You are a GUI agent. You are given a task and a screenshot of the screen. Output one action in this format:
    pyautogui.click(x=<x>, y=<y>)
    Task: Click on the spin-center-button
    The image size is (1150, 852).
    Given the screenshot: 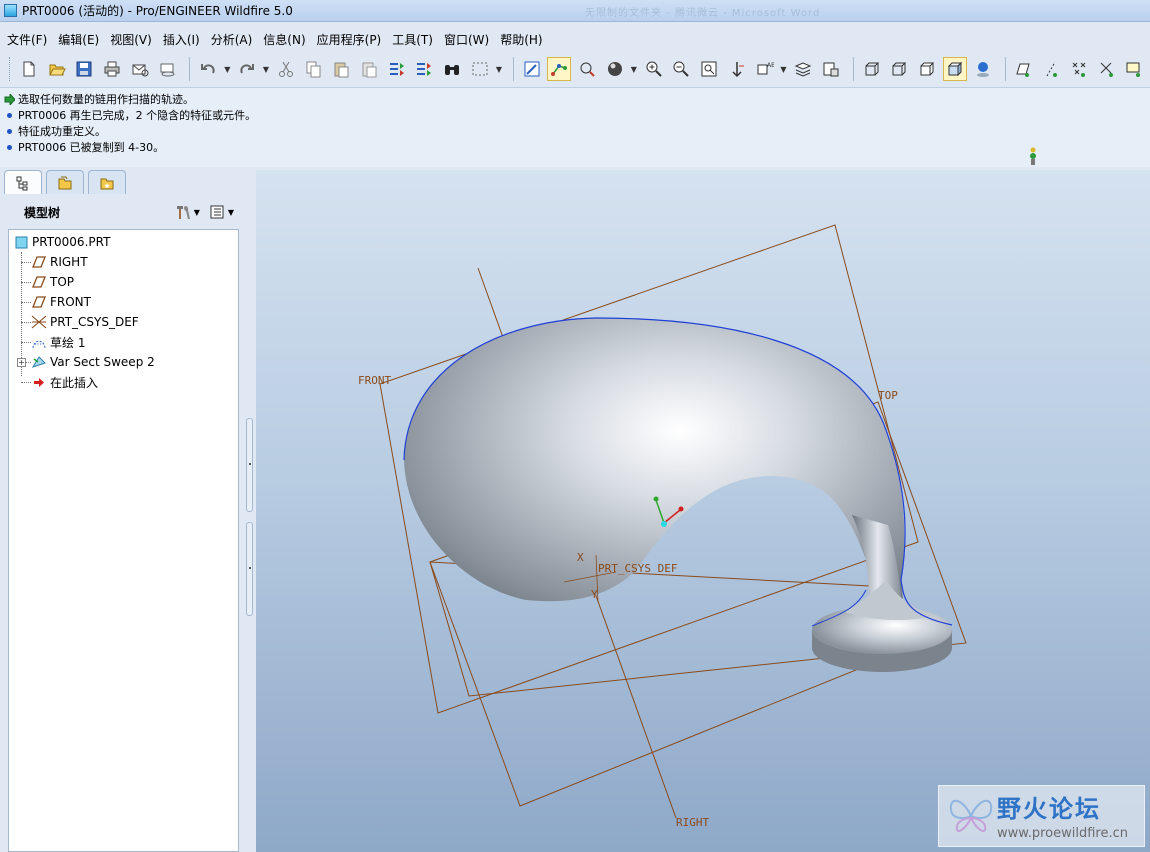 What is the action you would take?
    pyautogui.click(x=559, y=69)
    